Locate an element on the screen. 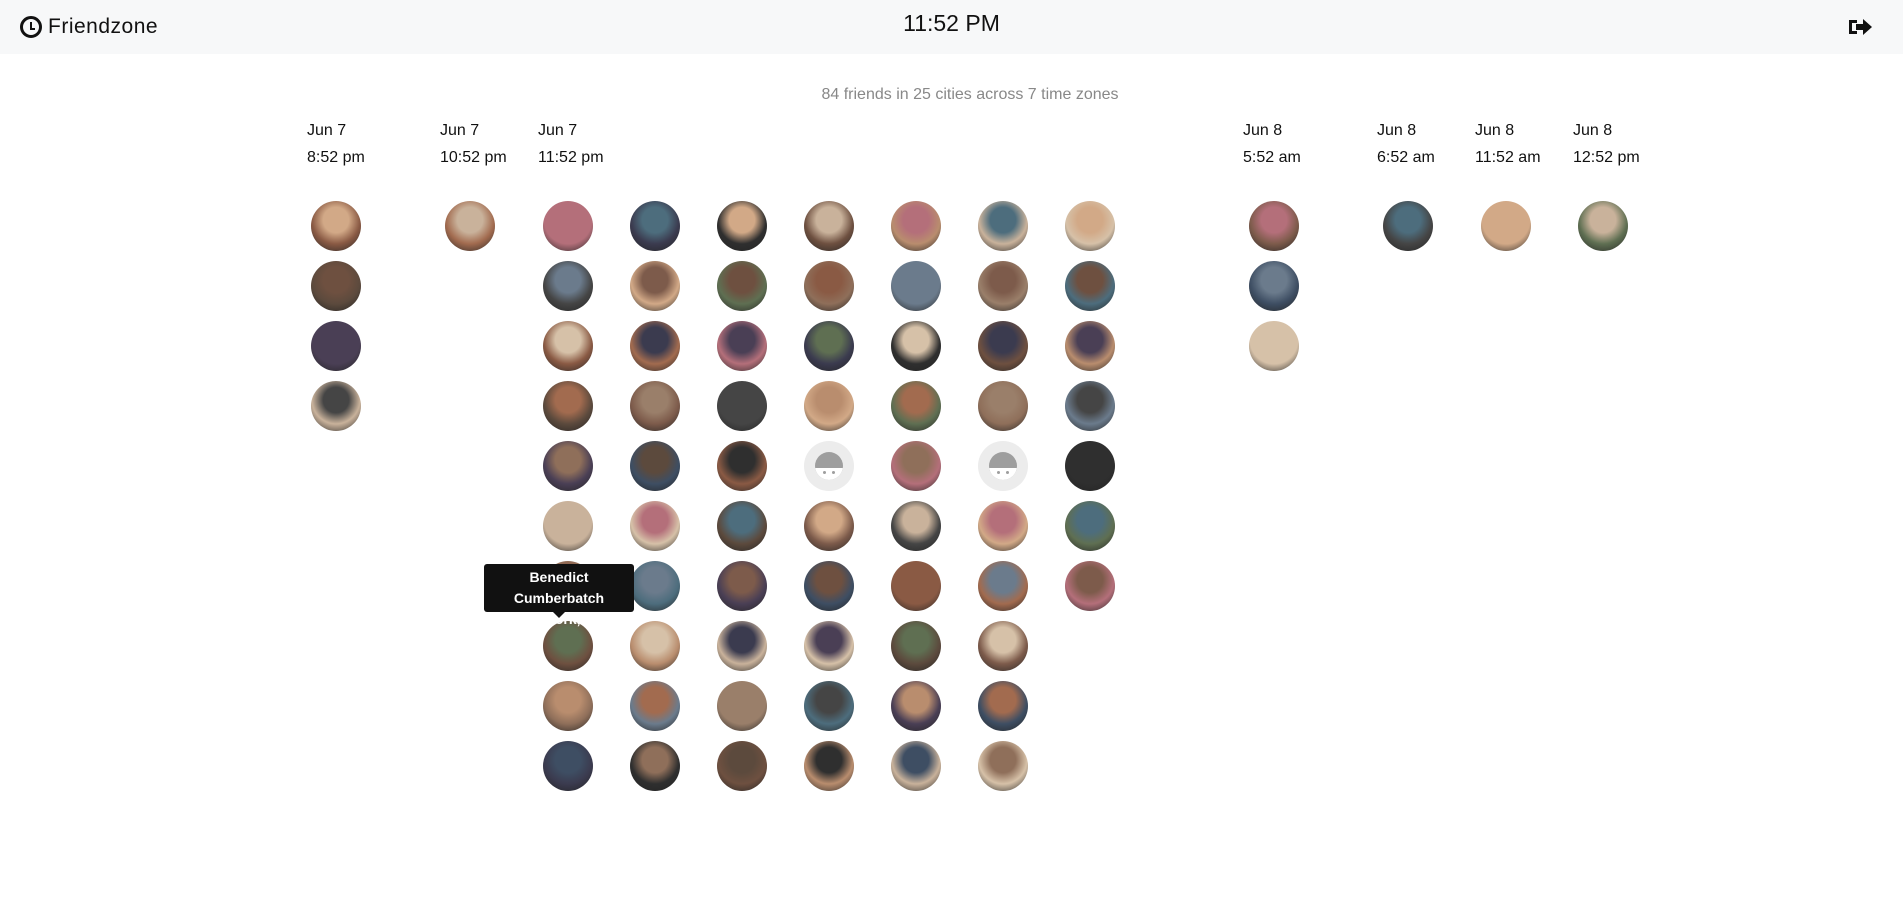 This screenshot has width=1903, height=915. timezone-time: 12:52 pm is located at coordinates (1606, 157).